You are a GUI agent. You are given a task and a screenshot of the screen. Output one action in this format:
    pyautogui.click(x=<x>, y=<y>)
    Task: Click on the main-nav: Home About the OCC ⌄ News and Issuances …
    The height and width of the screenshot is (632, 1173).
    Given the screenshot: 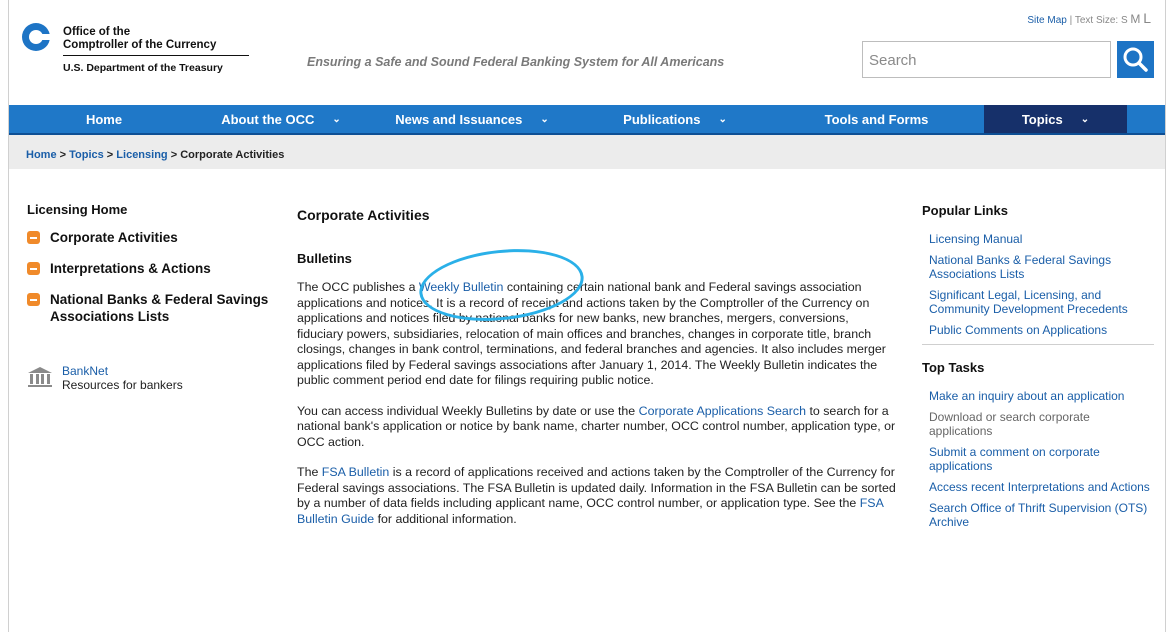 What is the action you would take?
    pyautogui.click(x=587, y=119)
    